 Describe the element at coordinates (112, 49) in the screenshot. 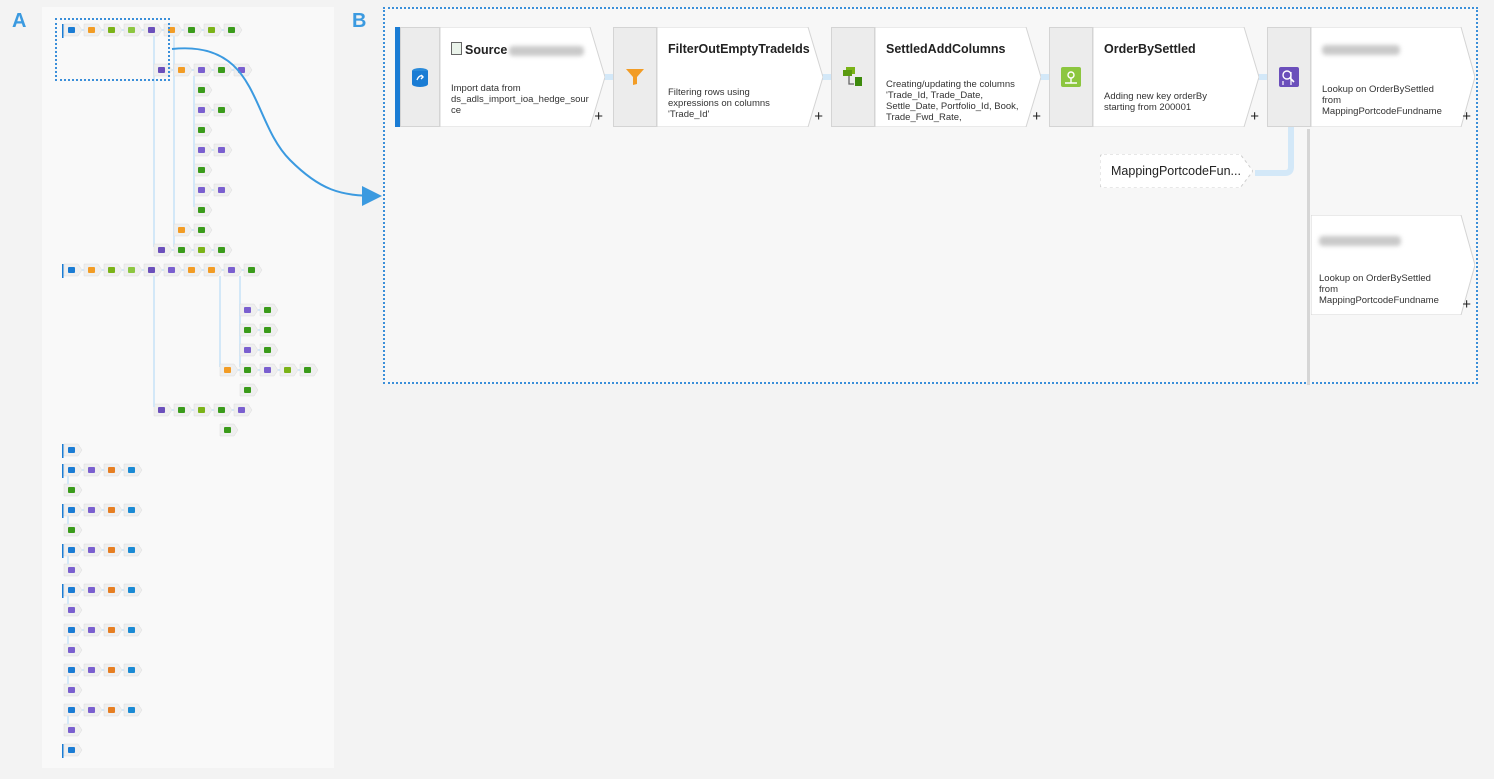

I see `viewport-selection` at that location.